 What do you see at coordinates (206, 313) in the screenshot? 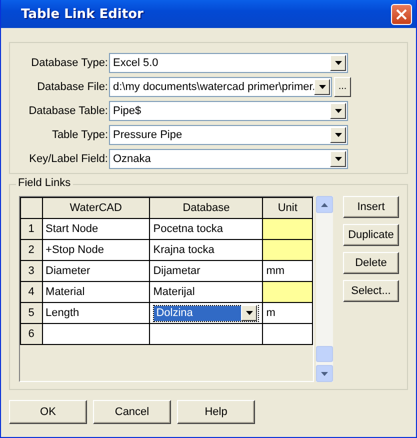
I see `dropdown-field: Dolzina` at bounding box center [206, 313].